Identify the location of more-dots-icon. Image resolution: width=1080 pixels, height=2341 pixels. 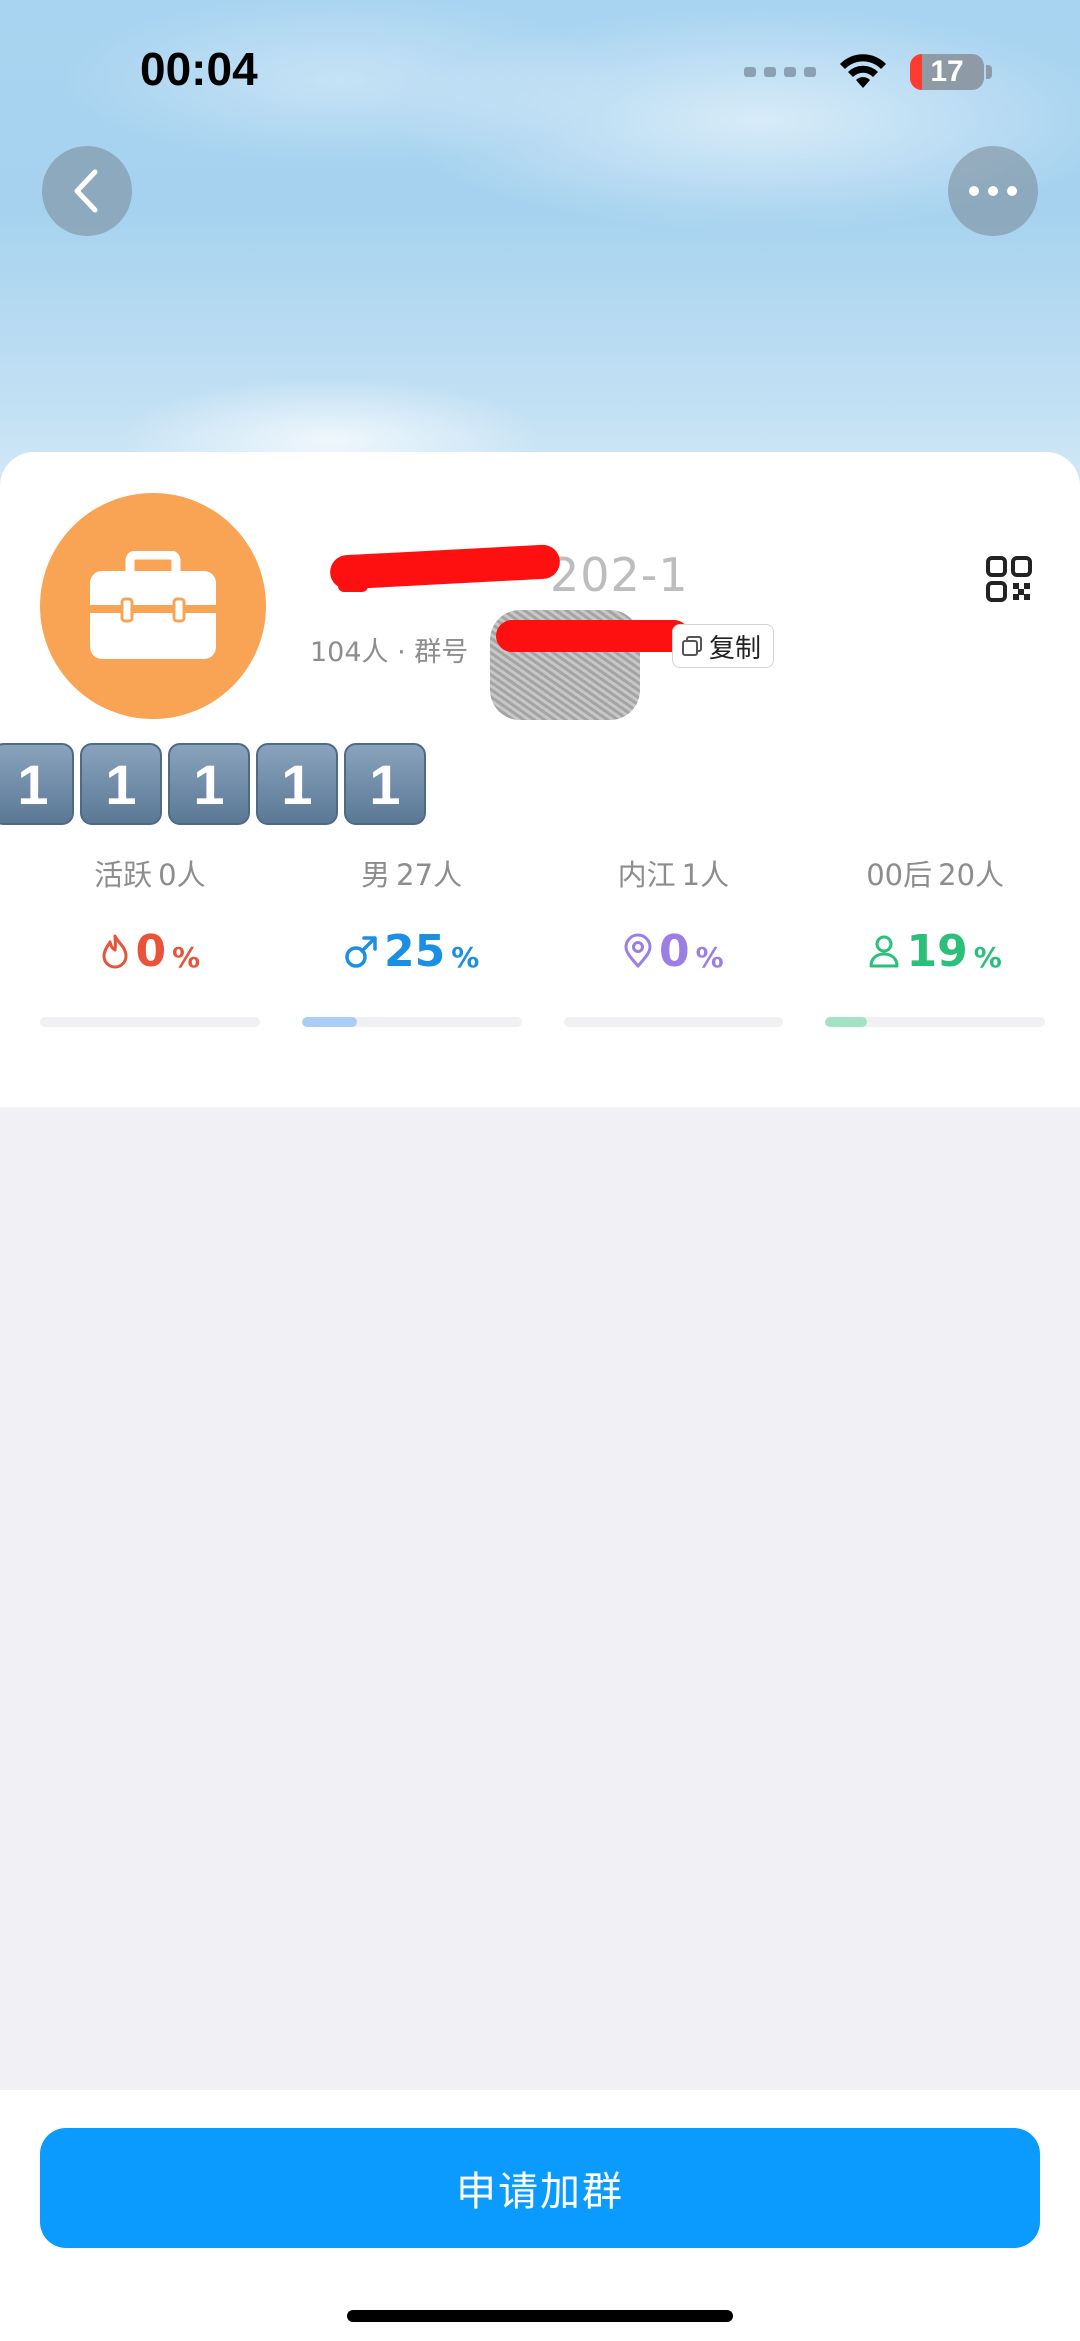
(993, 191).